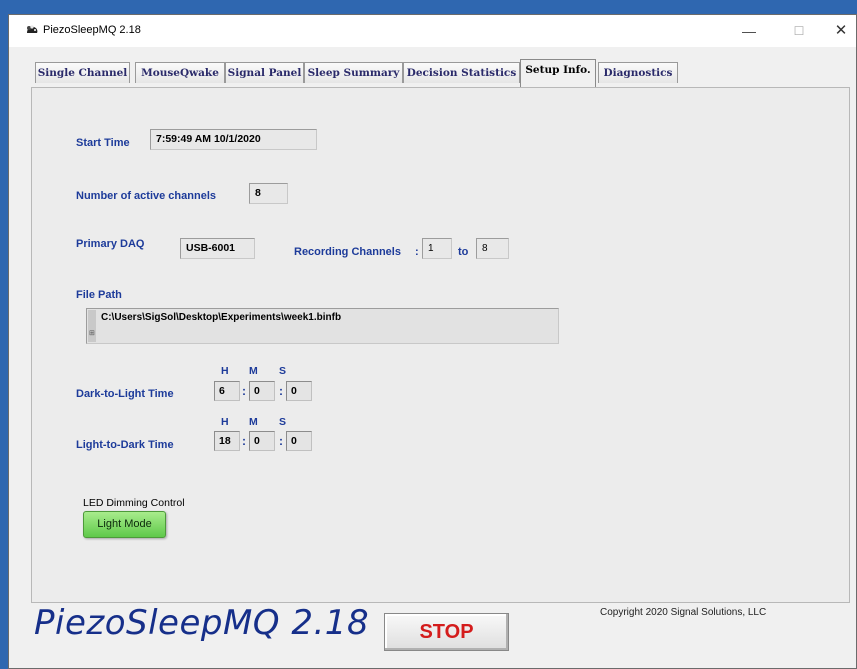 The image size is (857, 669). What do you see at coordinates (841, 31) in the screenshot?
I see `close-button: ✕` at bounding box center [841, 31].